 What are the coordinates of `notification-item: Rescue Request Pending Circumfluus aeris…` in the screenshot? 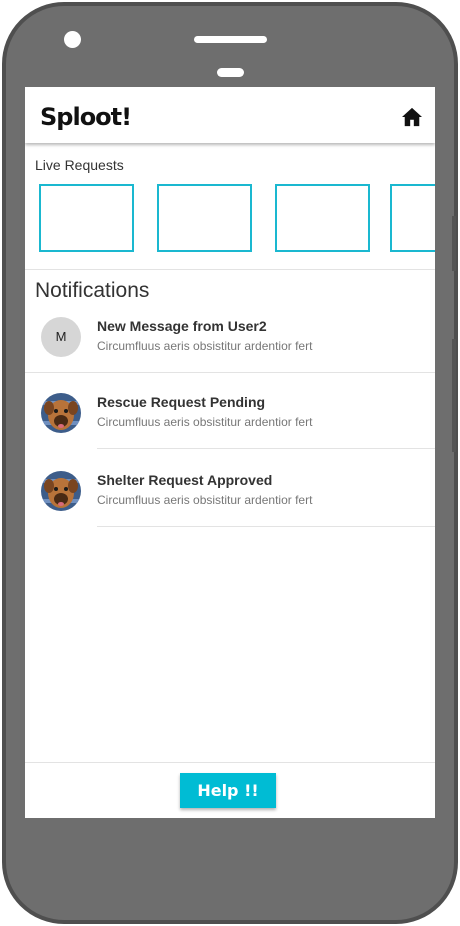 It's located at (230, 421).